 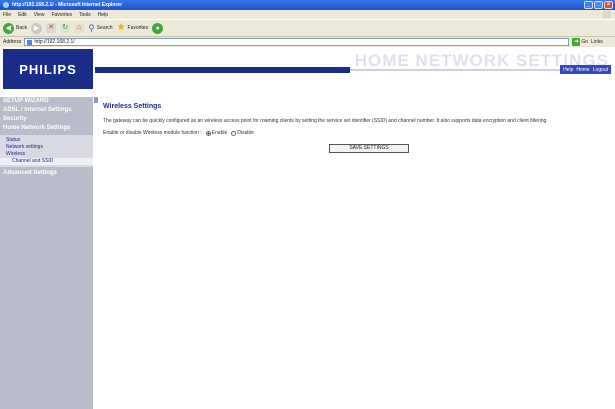 I want to click on favorites-button: ★ Favorites, so click(x=133, y=28).